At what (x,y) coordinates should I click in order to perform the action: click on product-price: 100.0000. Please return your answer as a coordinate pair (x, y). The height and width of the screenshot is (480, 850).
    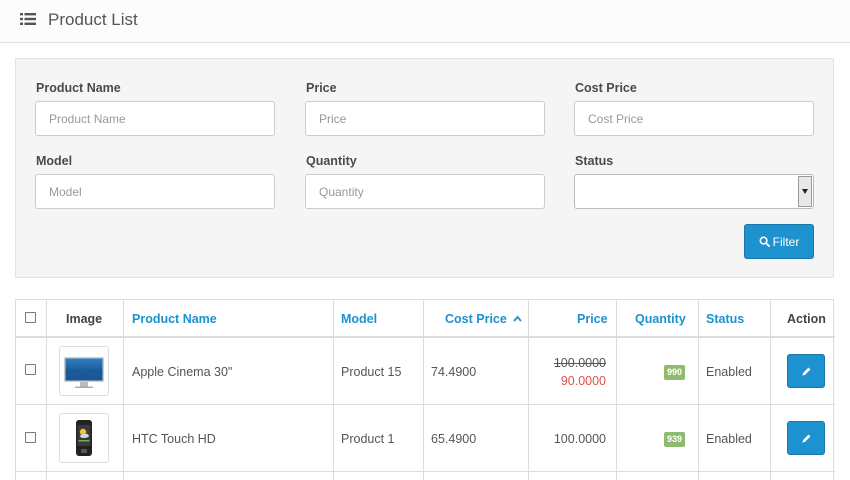
    Looking at the image, I should click on (579, 439).